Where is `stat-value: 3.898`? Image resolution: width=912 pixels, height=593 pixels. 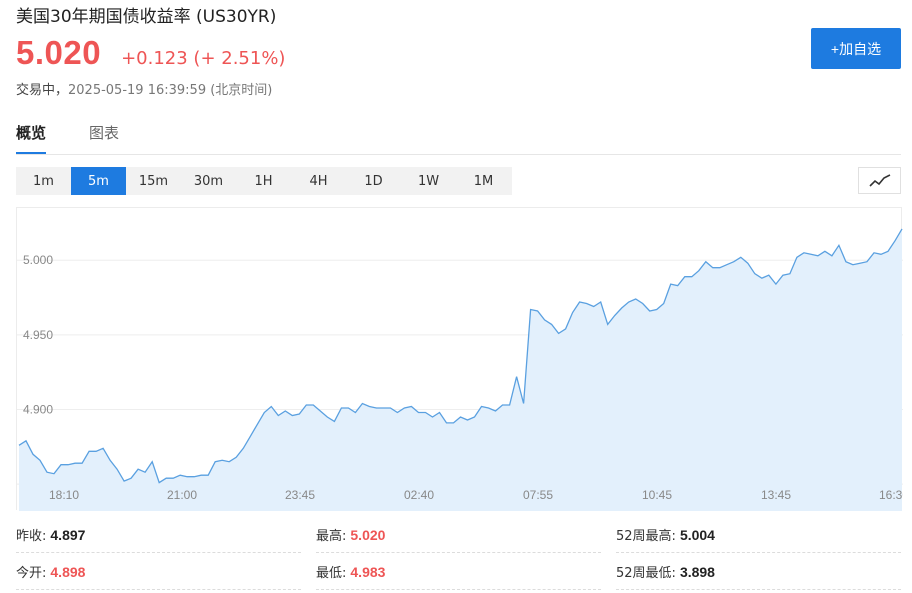
stat-value: 3.898 is located at coordinates (697, 571).